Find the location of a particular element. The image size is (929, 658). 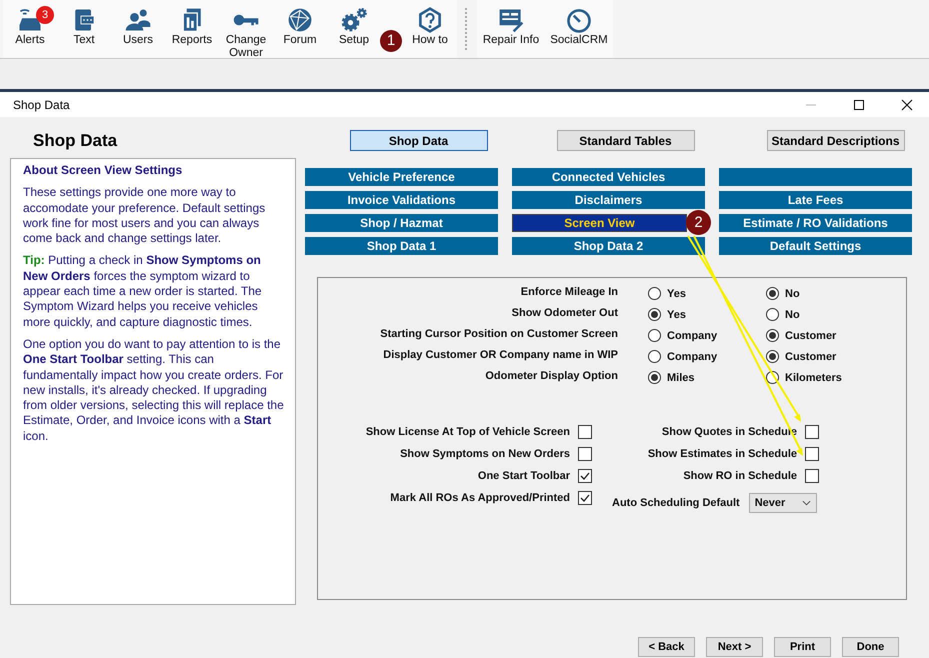

close-icon is located at coordinates (907, 104).